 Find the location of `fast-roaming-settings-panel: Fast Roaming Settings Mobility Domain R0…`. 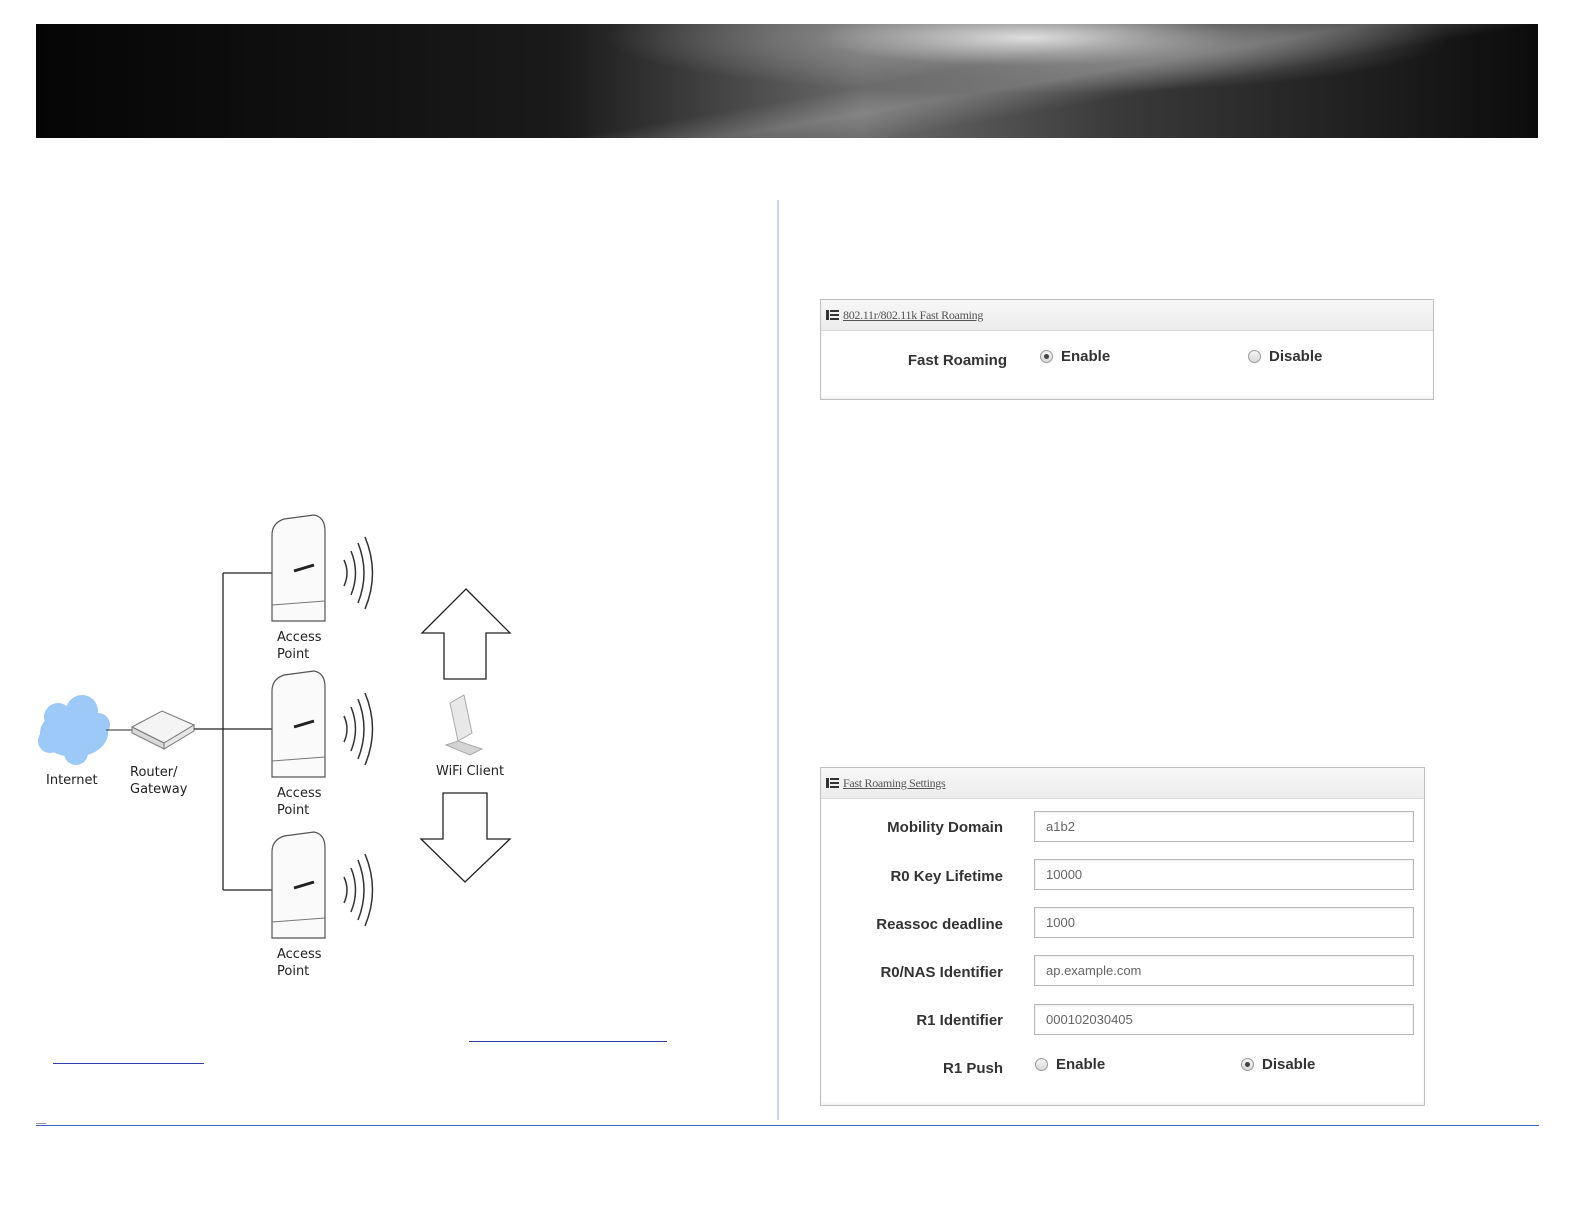

fast-roaming-settings-panel: Fast Roaming Settings Mobility Domain R0… is located at coordinates (1122, 936).